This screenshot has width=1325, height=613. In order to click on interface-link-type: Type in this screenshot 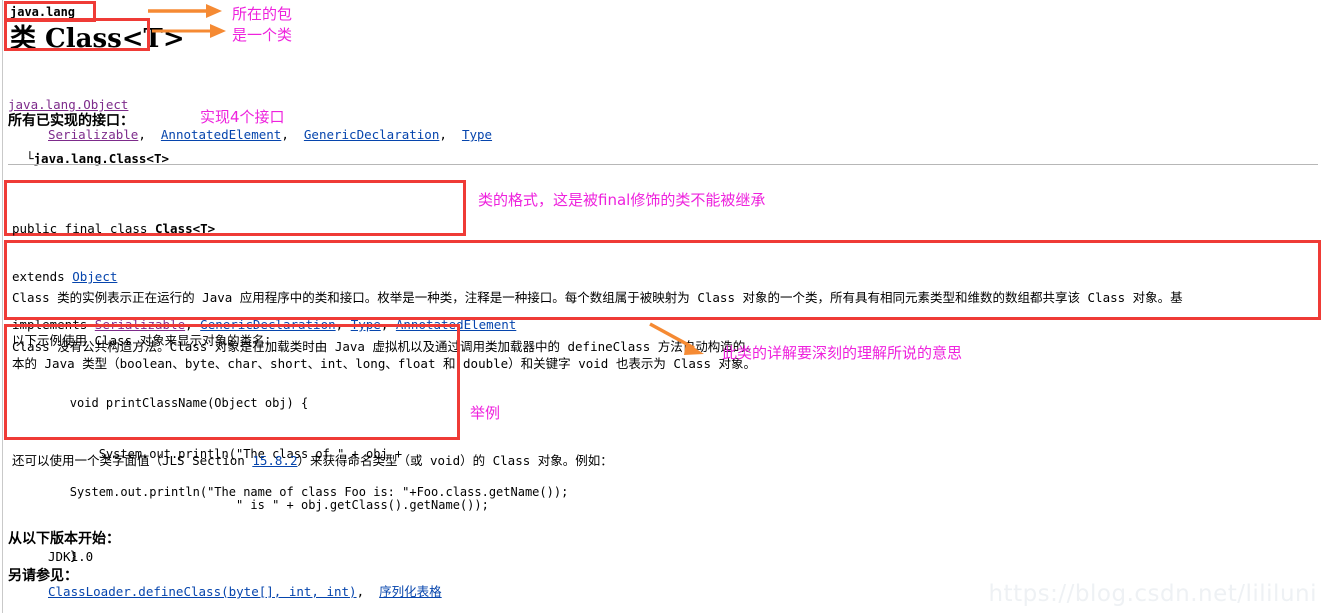, I will do `click(477, 134)`.